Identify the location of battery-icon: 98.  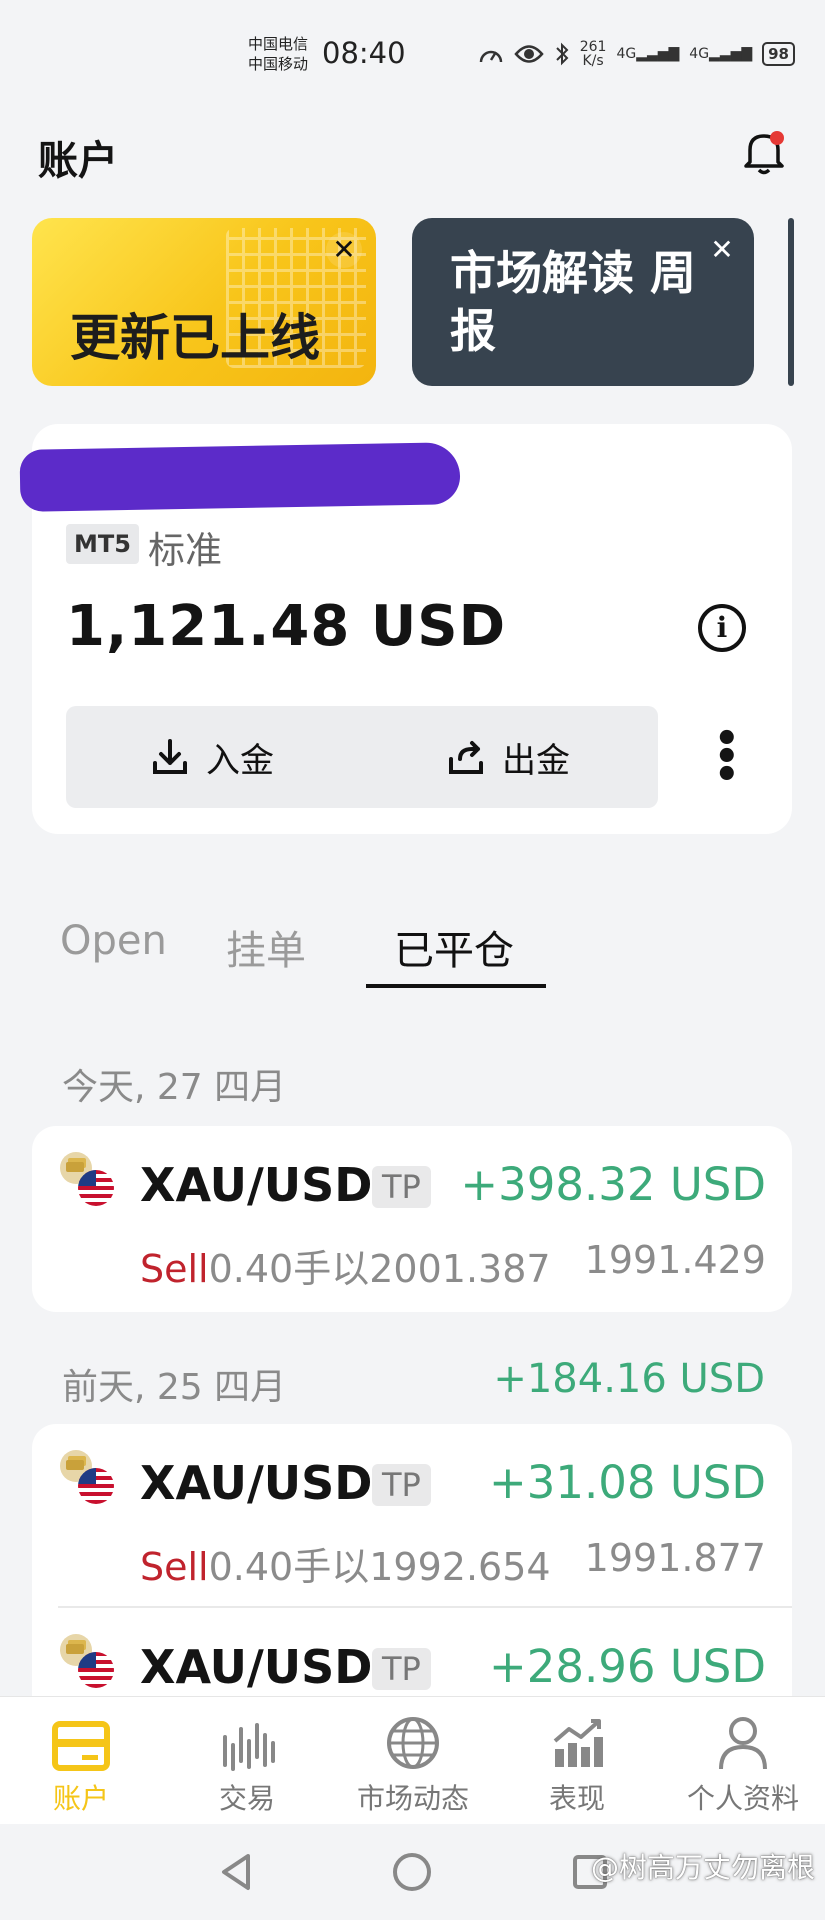
(778, 54).